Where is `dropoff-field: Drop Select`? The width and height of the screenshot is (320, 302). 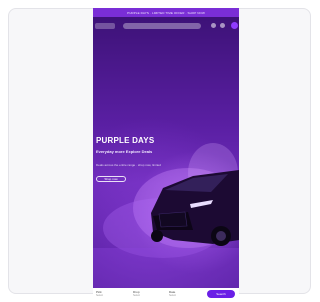 dropoff-field: Drop Select is located at coordinates (144, 294).